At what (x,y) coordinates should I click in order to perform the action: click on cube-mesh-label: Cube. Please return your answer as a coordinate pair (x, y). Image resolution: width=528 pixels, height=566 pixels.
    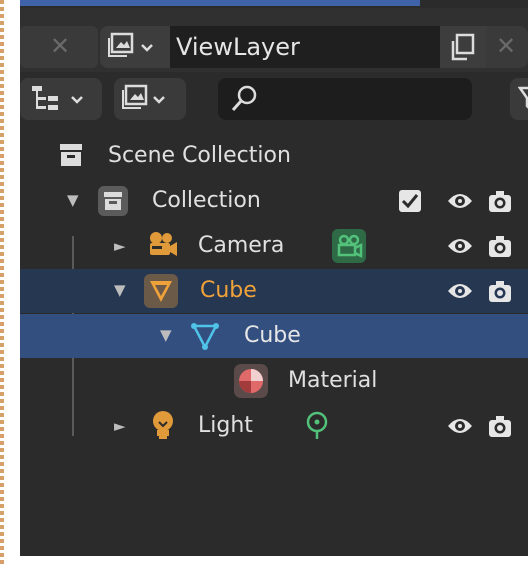
    Looking at the image, I should click on (272, 335).